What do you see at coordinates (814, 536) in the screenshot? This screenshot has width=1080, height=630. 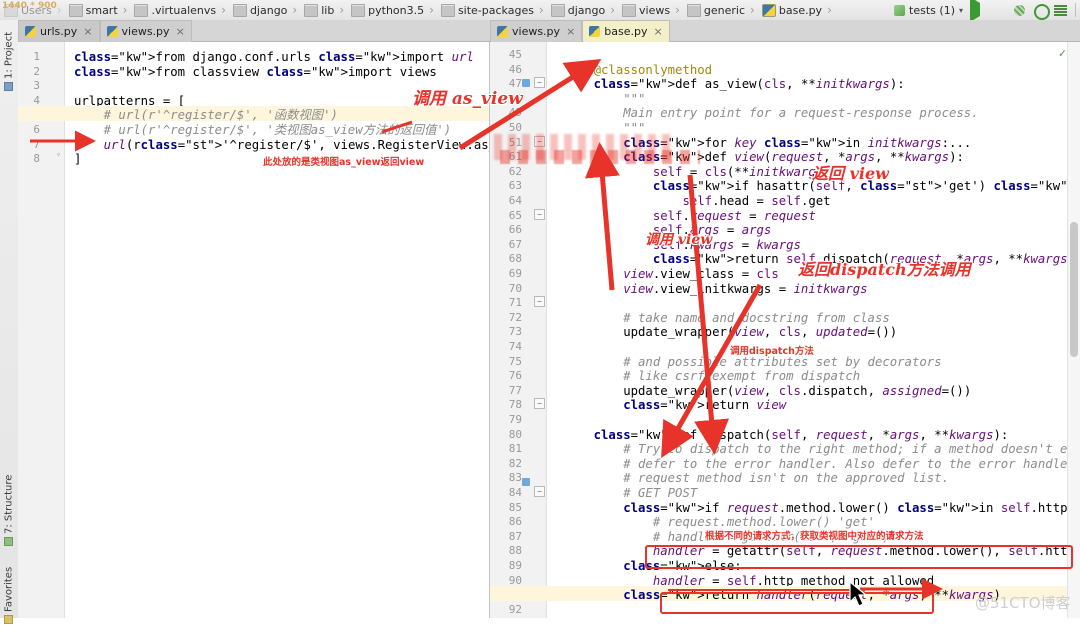 I see `annotation-get-handler: 根据不同的请求方式，获取类视图中对应的请求方法` at bounding box center [814, 536].